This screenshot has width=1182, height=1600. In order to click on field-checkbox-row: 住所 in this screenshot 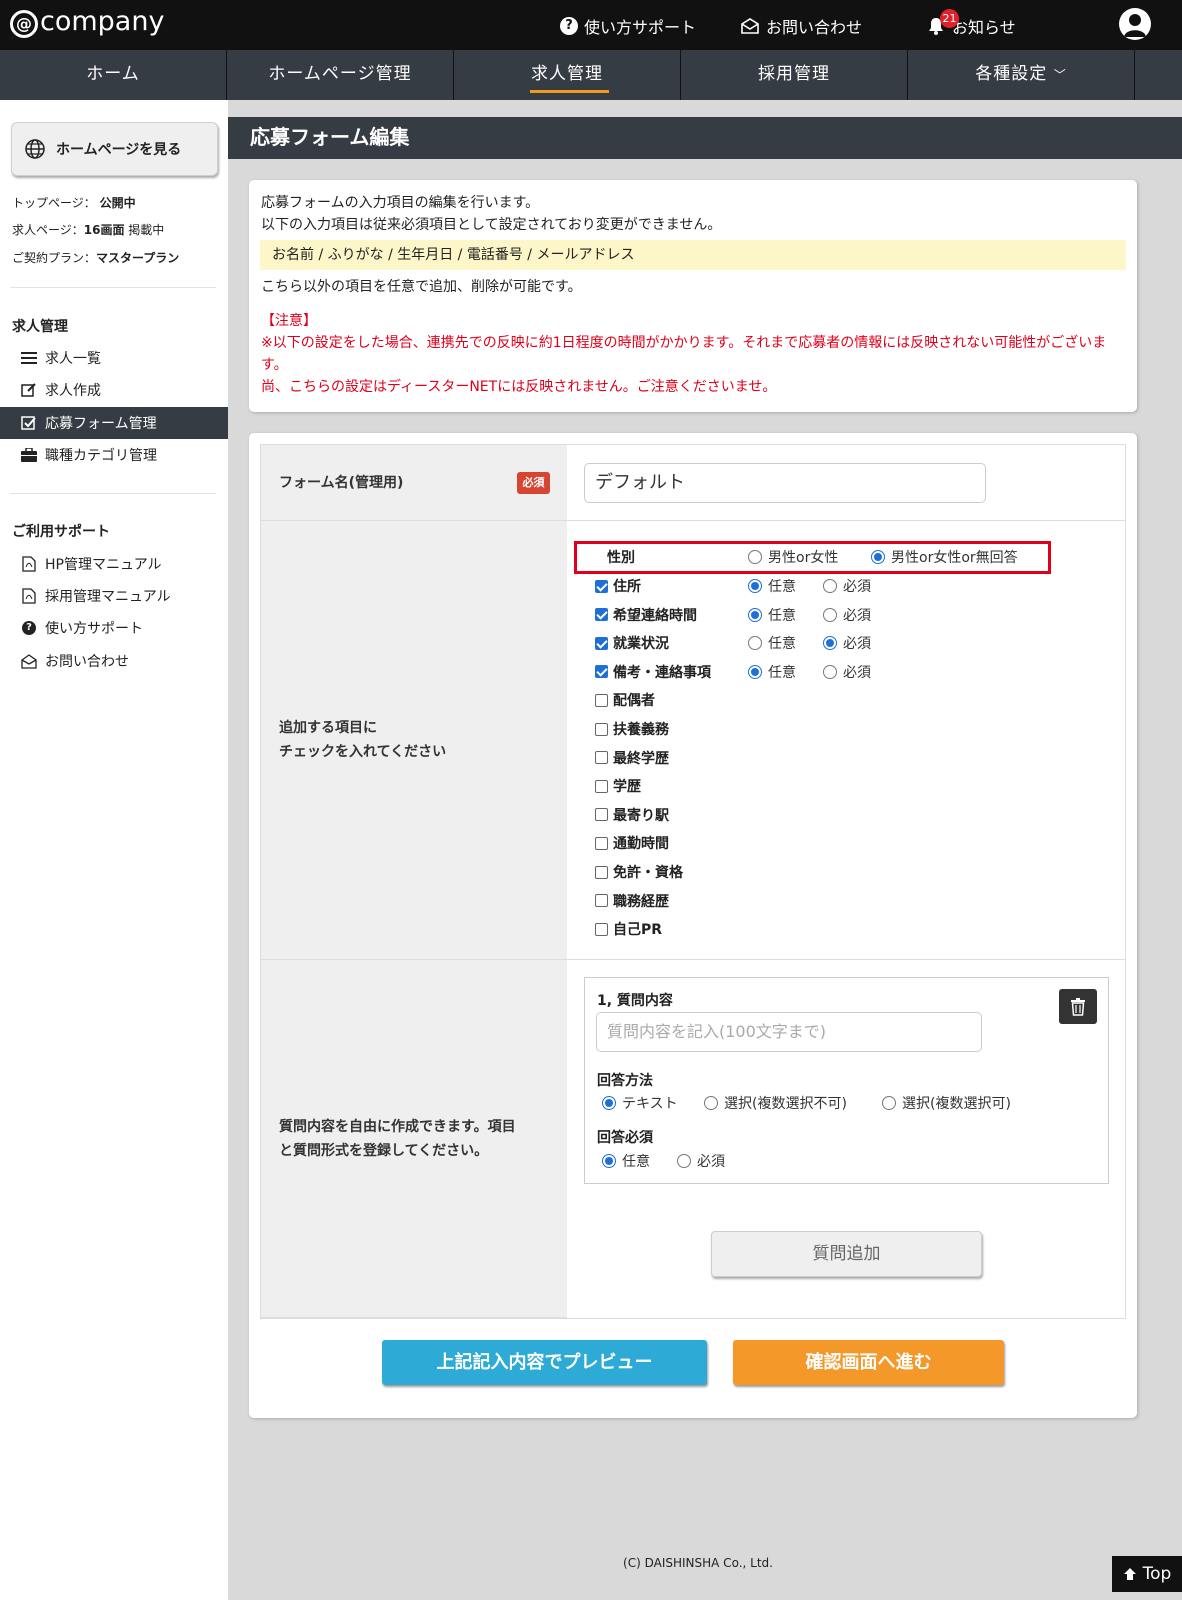, I will do `click(618, 586)`.